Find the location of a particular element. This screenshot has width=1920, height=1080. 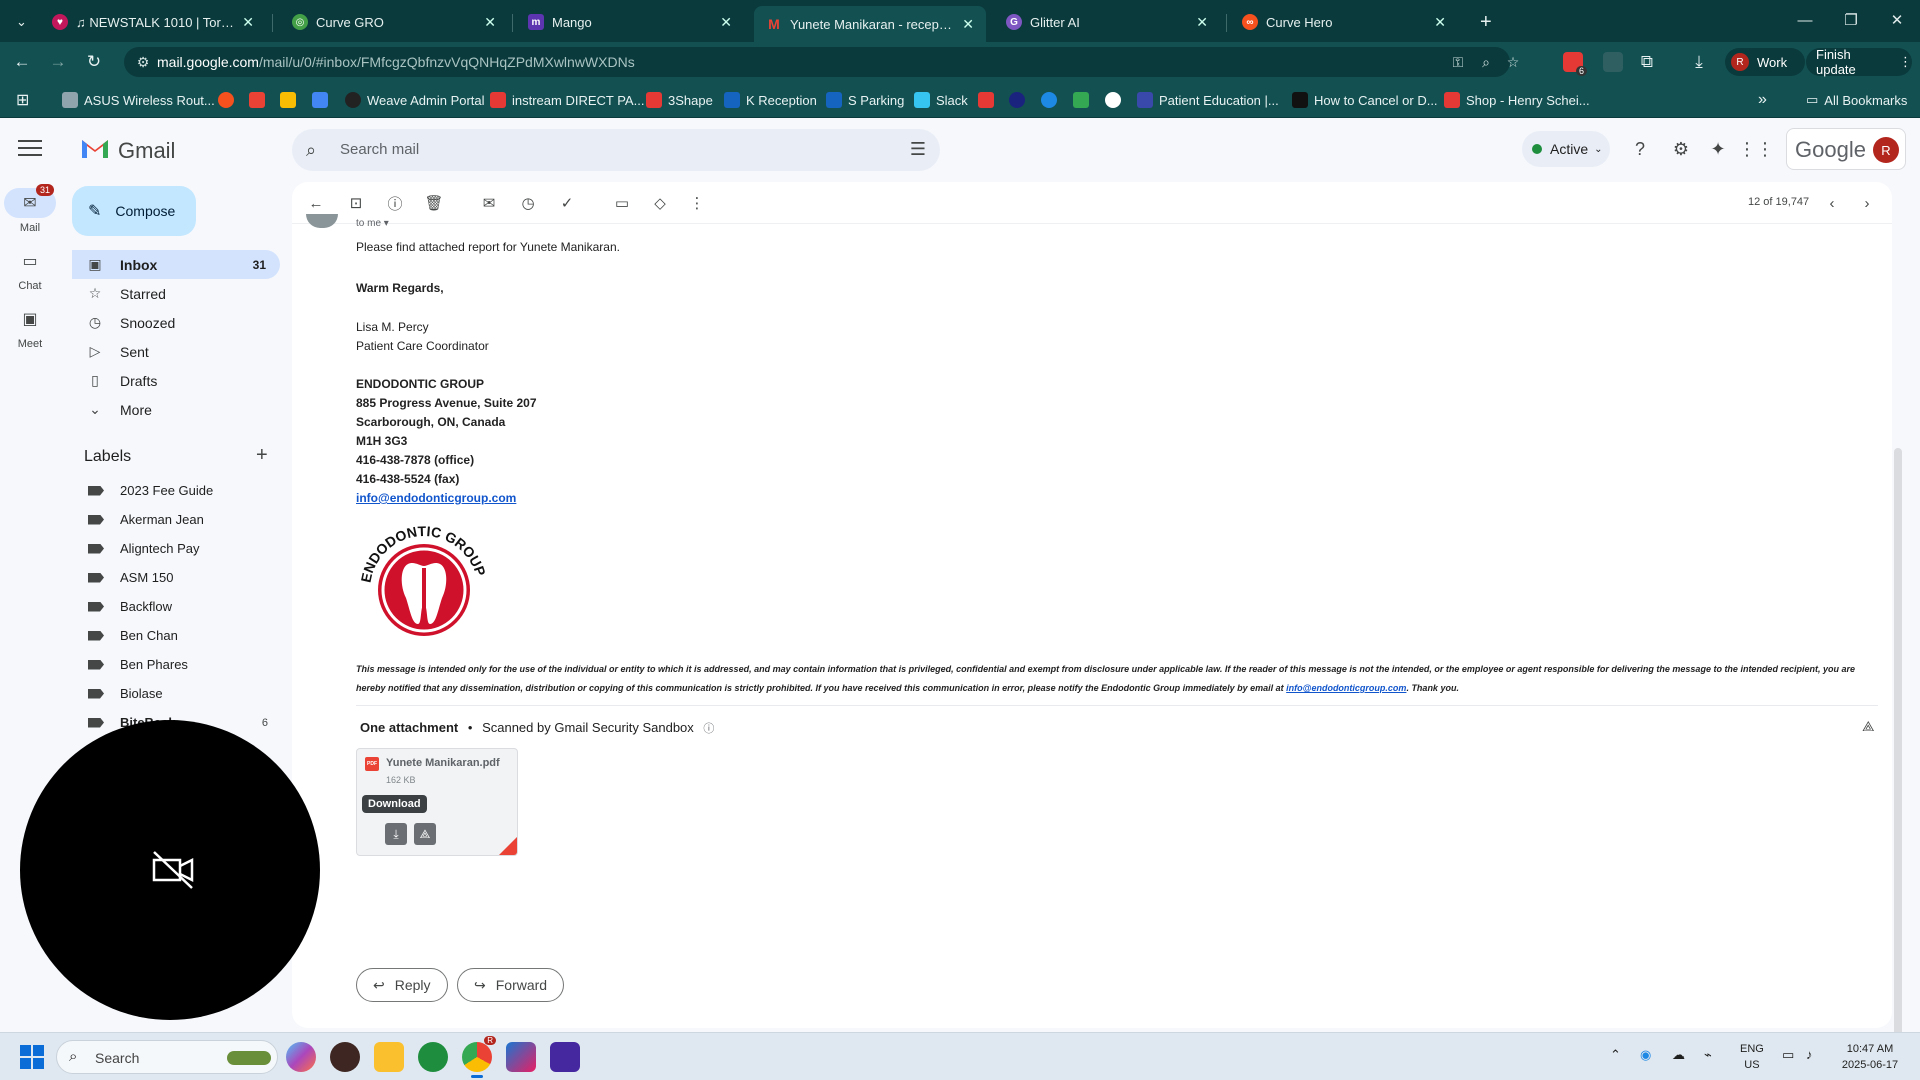

snooze-icon: ◷ is located at coordinates (528, 203).